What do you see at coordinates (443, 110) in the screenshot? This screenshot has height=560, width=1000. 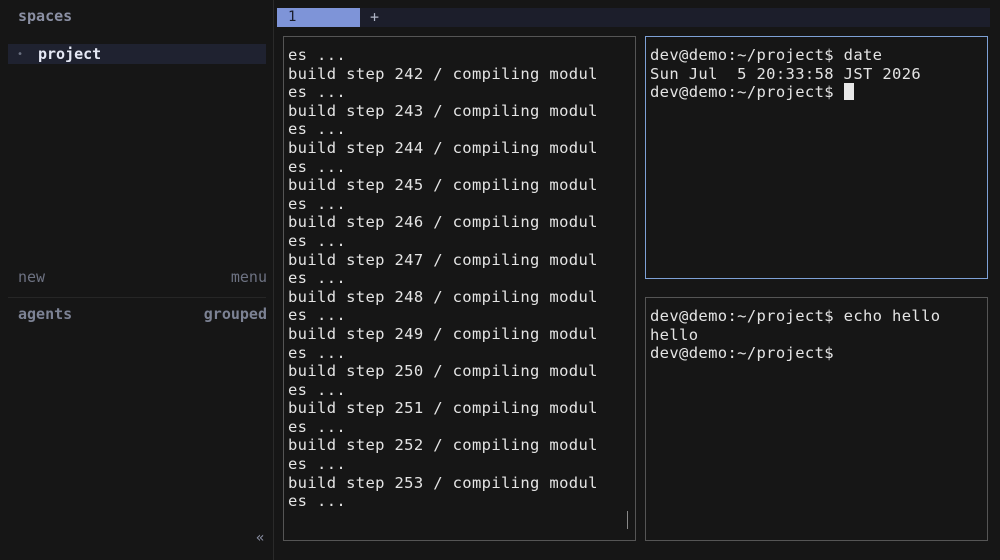 I see `log-line: build step 243 / compiling modul` at bounding box center [443, 110].